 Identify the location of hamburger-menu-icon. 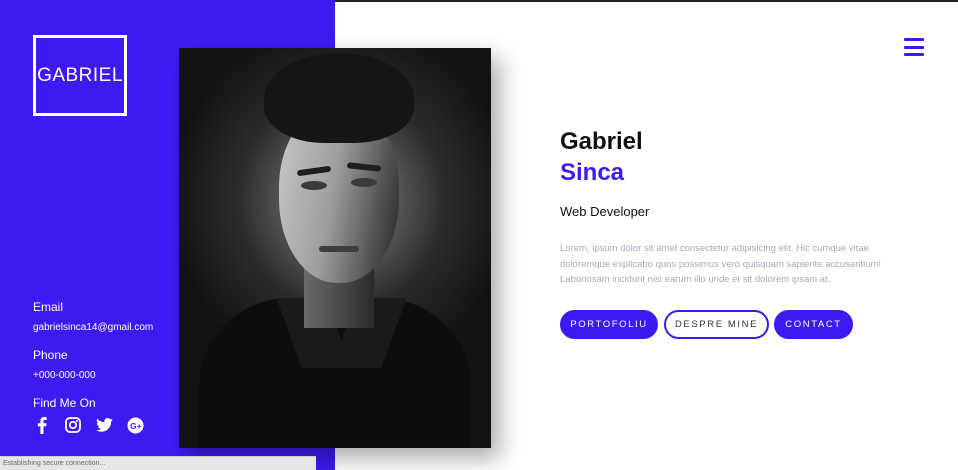
(914, 47).